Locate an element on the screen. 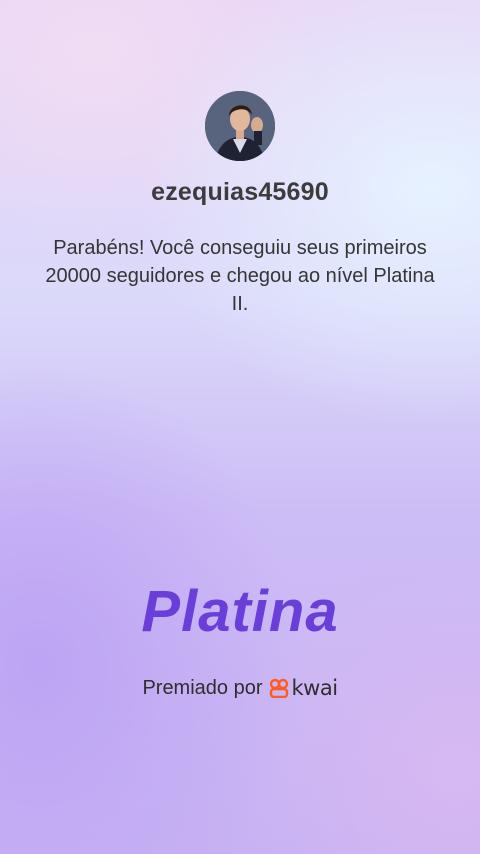  kwai-logo-icon is located at coordinates (278, 688).